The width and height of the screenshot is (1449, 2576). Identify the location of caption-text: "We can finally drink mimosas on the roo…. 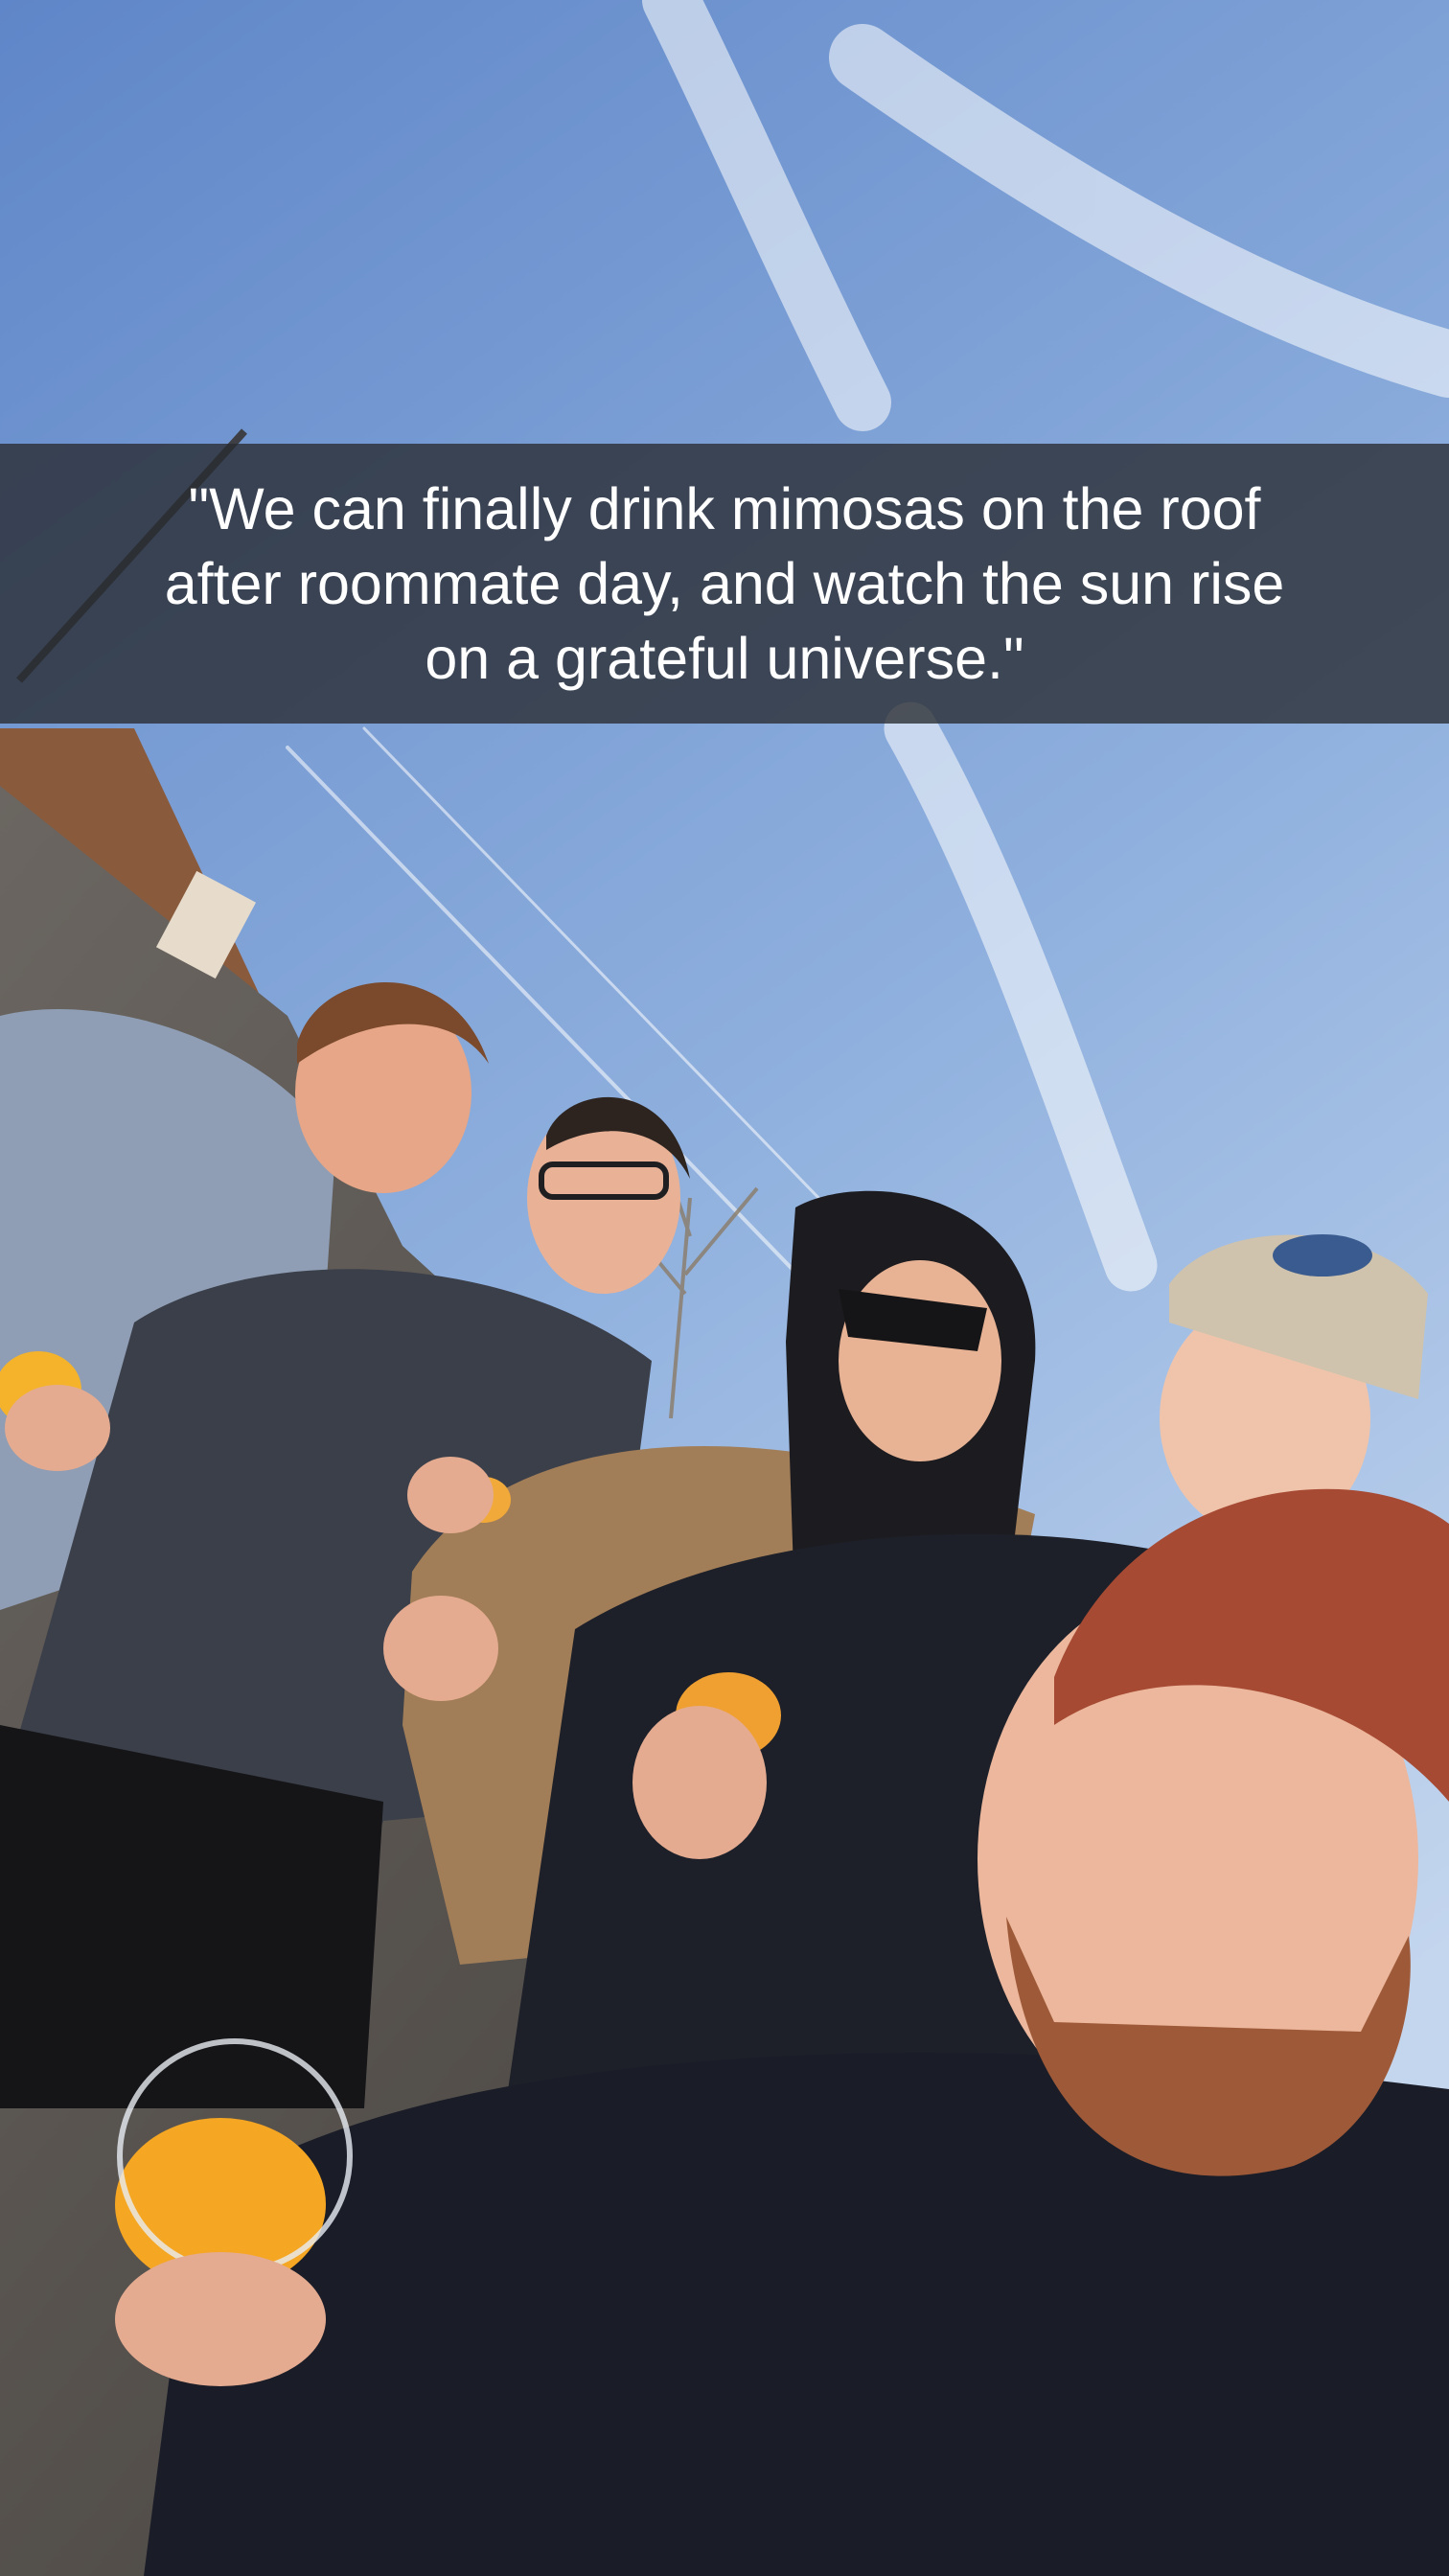
(724, 583).